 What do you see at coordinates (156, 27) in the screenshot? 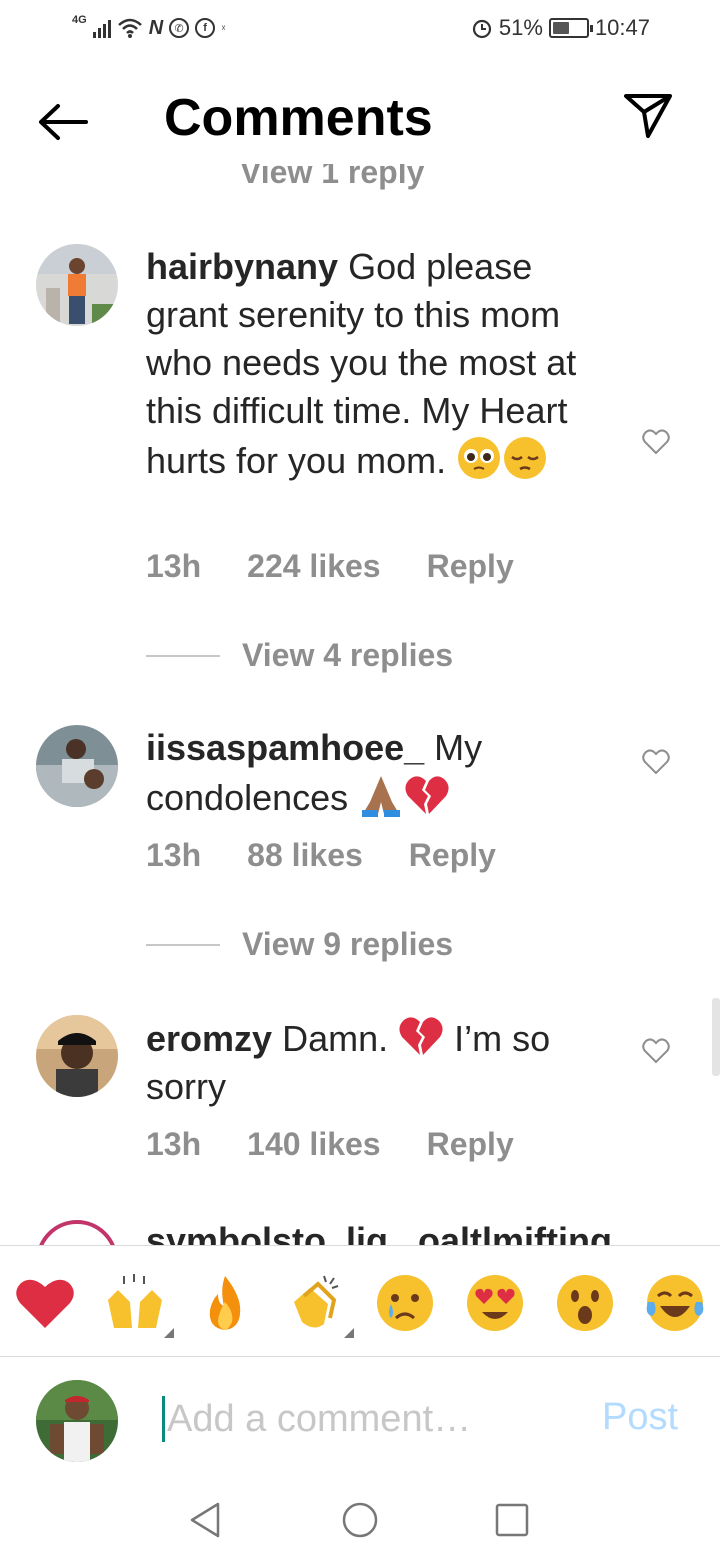
I see `n-app-icon: N` at bounding box center [156, 27].